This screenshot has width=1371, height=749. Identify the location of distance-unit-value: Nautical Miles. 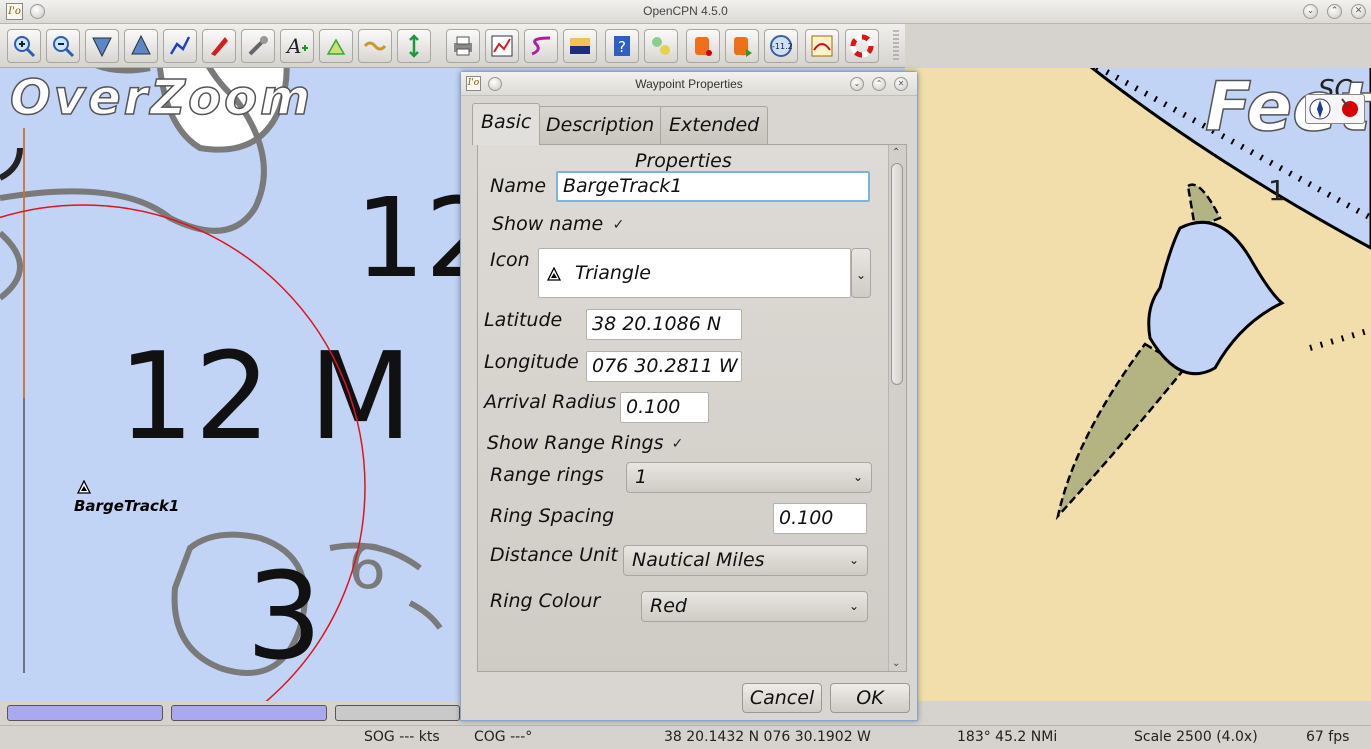
(698, 560).